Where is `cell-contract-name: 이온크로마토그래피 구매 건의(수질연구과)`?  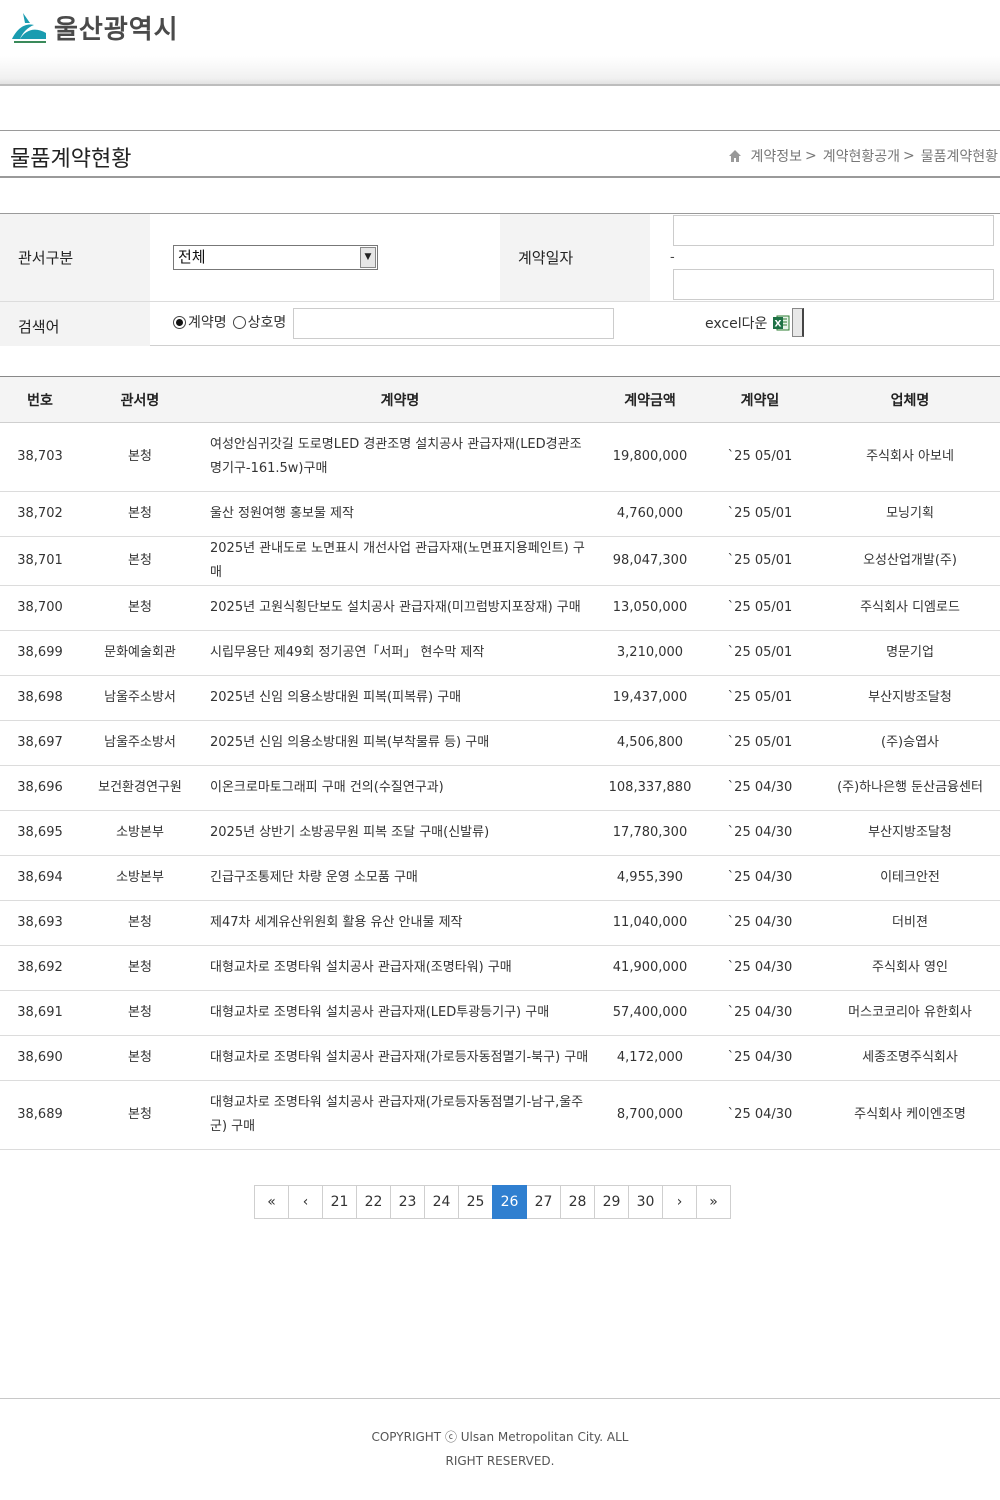
cell-contract-name: 이온크로마토그래피 구매 건의(수질연구과) is located at coordinates (400, 788).